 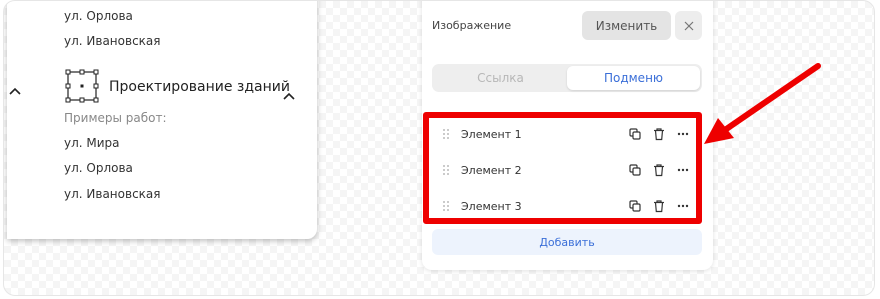 I want to click on remove-image-button, so click(x=688, y=25).